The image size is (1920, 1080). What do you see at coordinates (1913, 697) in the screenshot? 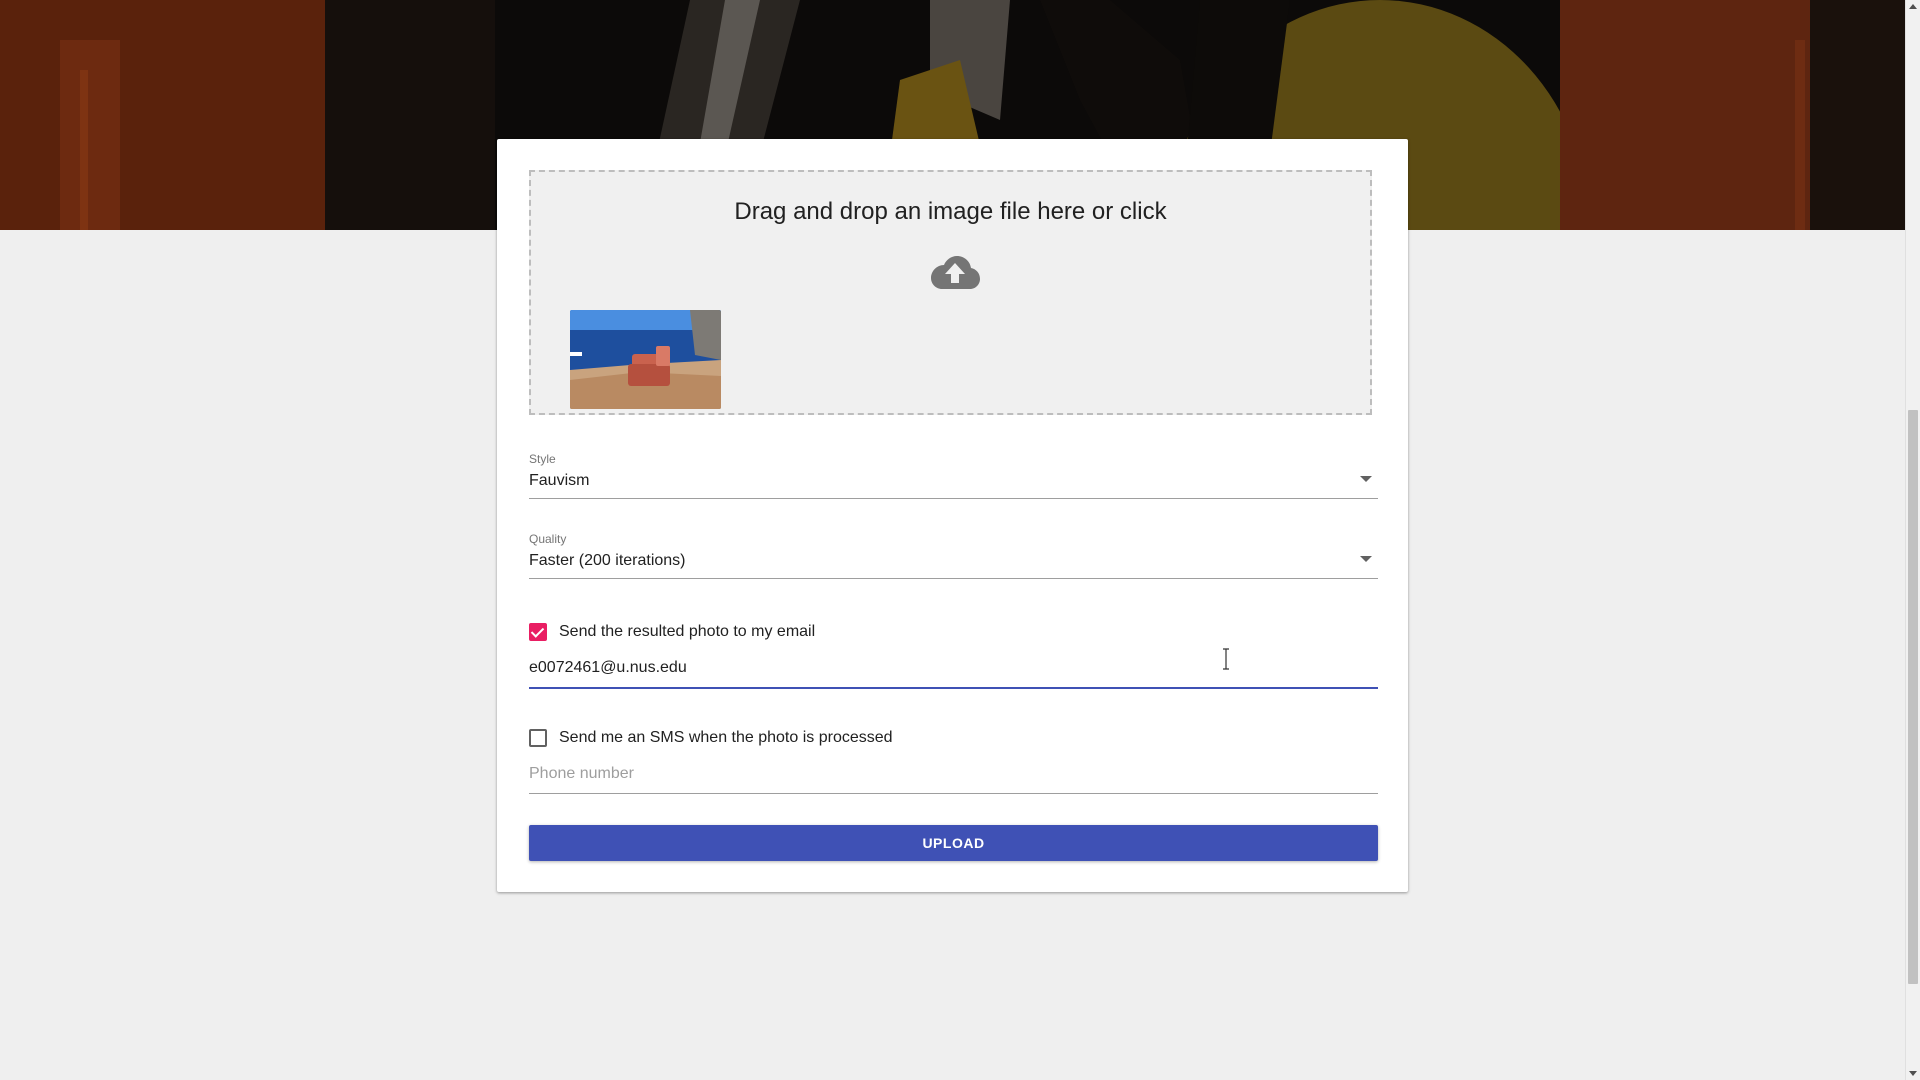
I see `scrollbar-thumb` at bounding box center [1913, 697].